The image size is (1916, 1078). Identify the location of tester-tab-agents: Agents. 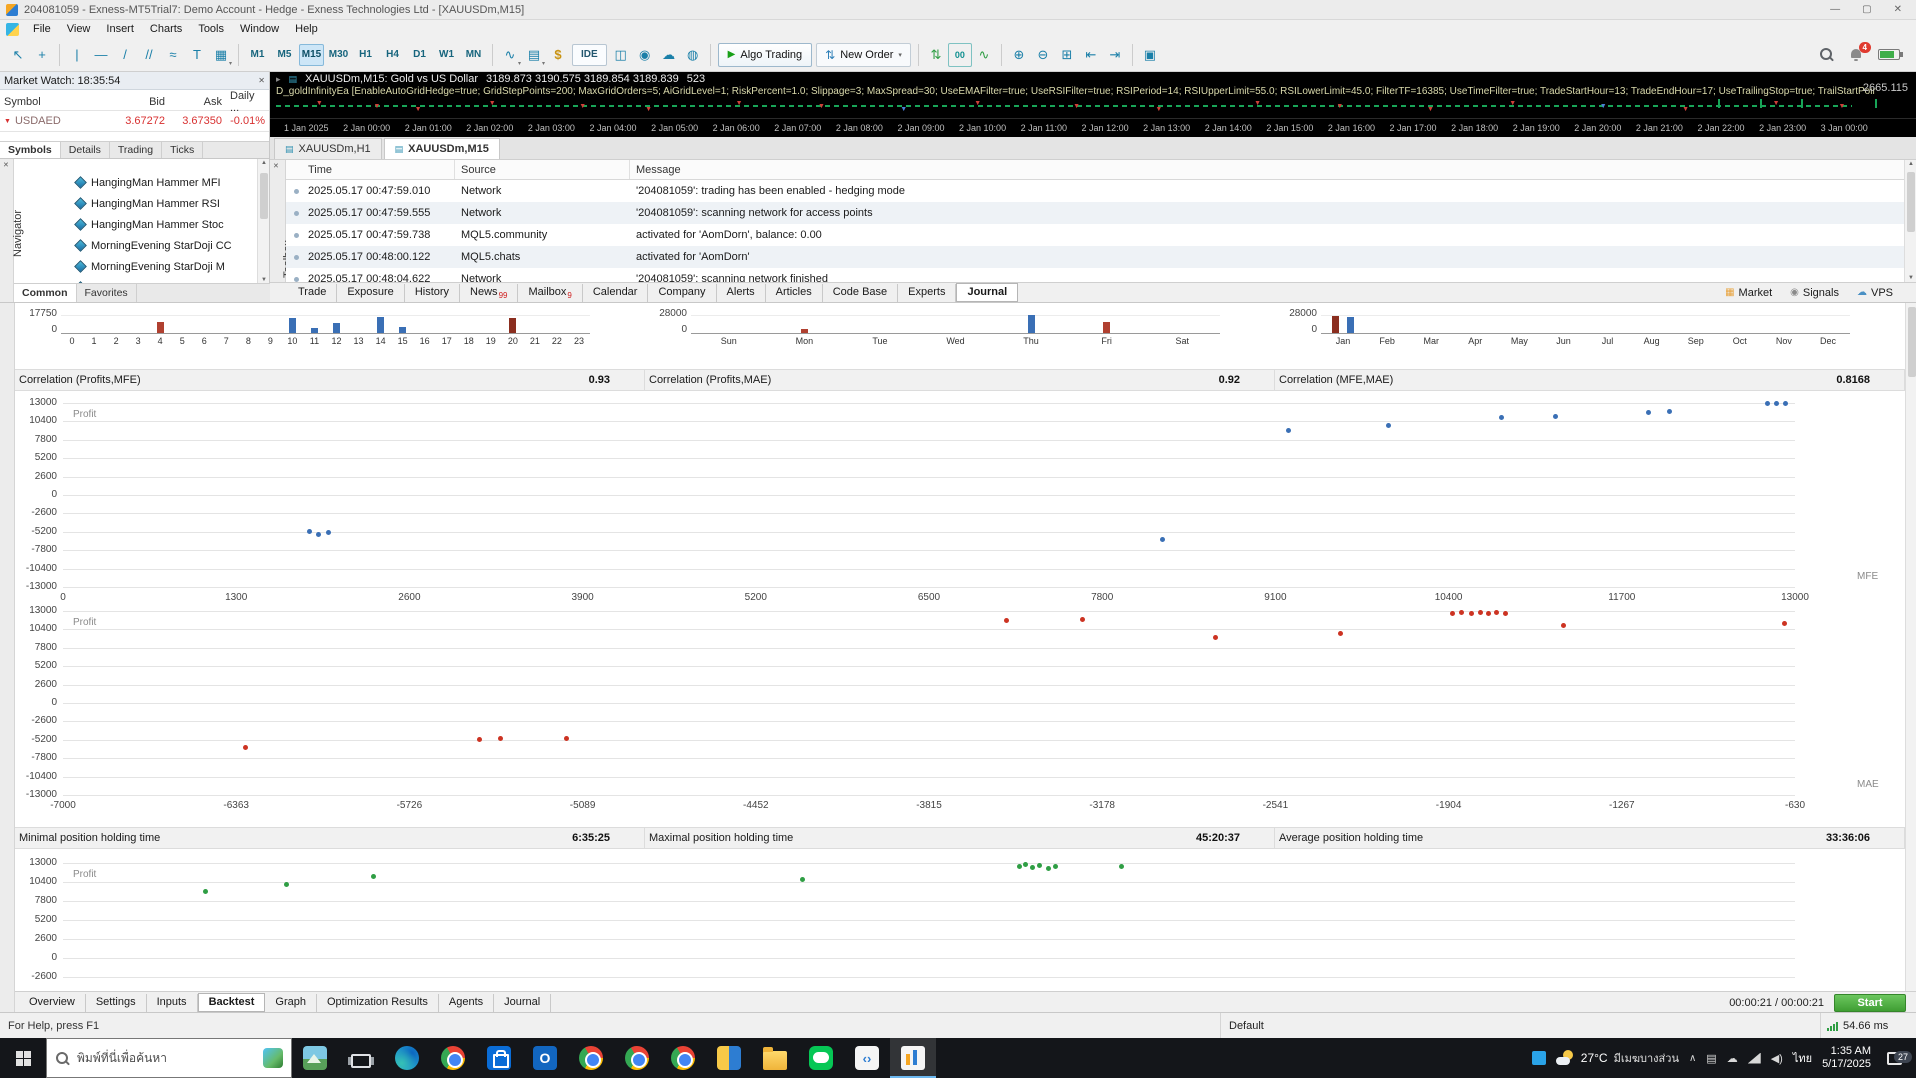
(467, 1002).